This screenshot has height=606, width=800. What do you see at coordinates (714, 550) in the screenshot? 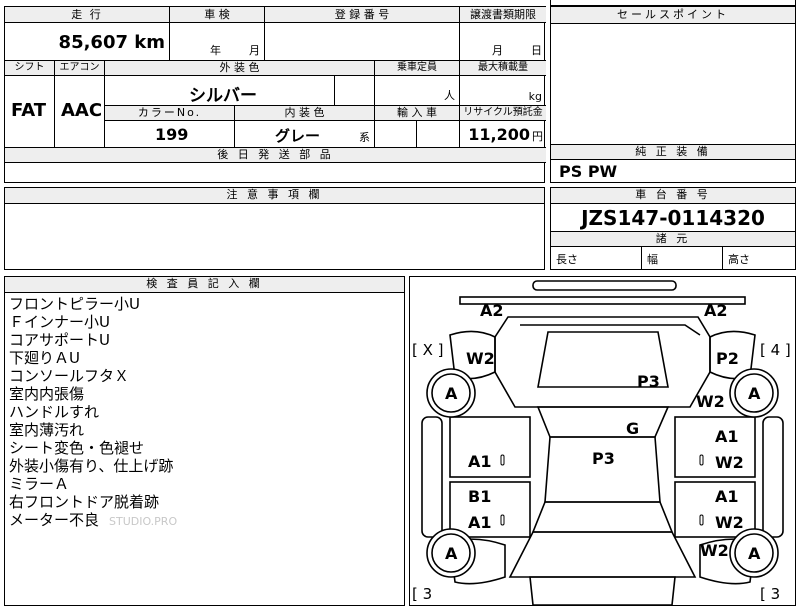
I see `mark-w2-rear-right: W2` at bounding box center [714, 550].